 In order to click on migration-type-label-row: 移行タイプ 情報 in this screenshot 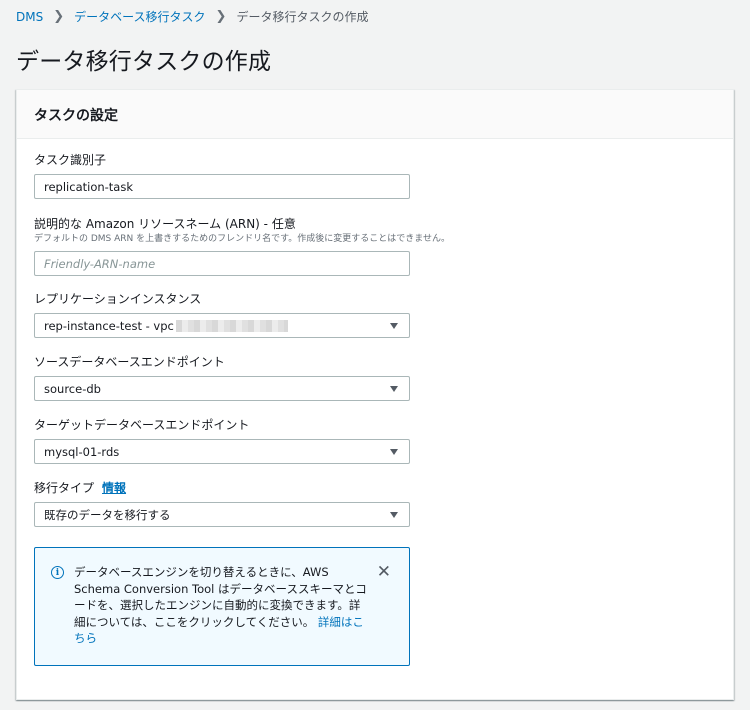, I will do `click(222, 488)`.